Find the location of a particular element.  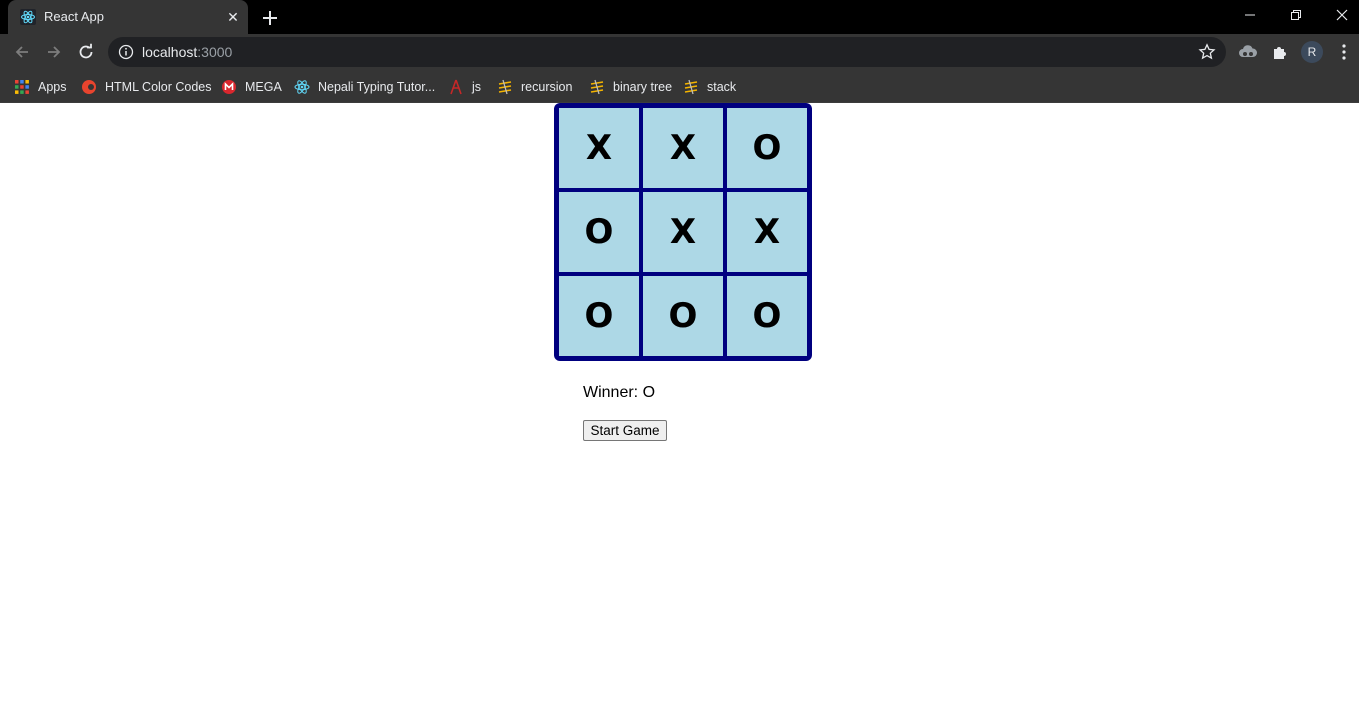

restore-icon is located at coordinates (1296, 15).